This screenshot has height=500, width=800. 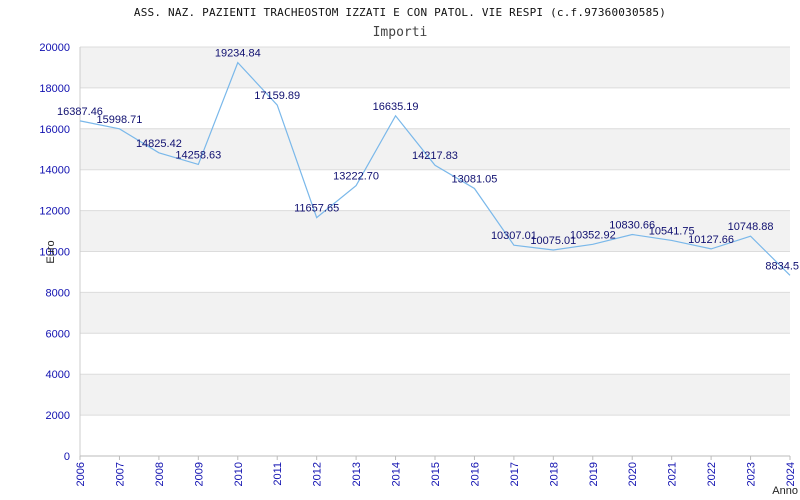 What do you see at coordinates (160, 474) in the screenshot?
I see `x-tick-label: 2008` at bounding box center [160, 474].